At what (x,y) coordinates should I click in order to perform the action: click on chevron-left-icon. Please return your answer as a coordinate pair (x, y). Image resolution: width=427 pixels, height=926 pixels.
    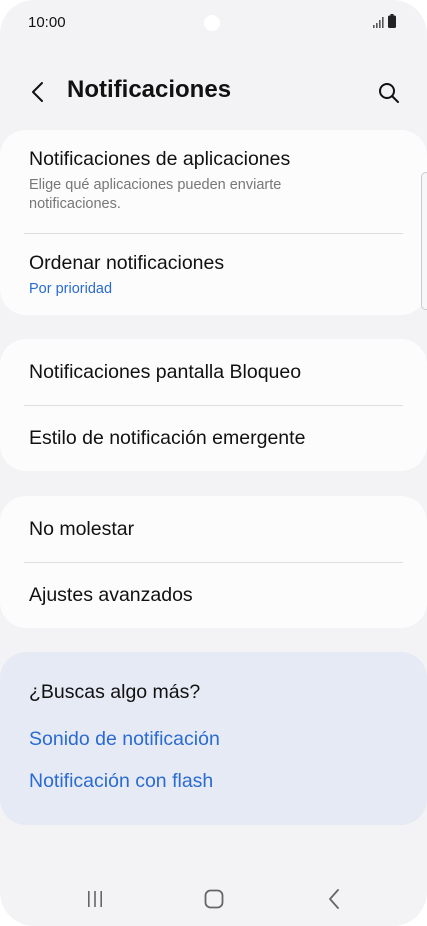
    Looking at the image, I should click on (37, 92).